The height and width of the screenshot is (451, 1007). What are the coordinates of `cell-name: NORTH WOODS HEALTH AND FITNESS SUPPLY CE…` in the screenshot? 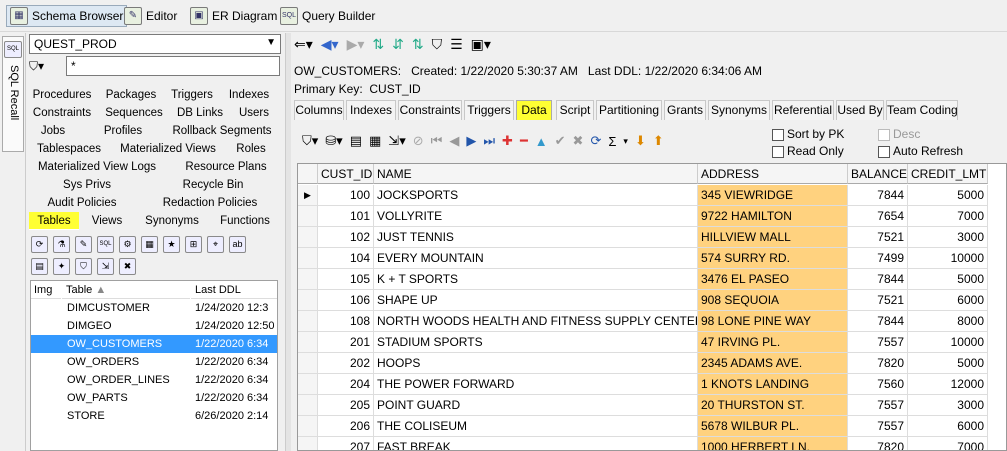 It's located at (536, 321).